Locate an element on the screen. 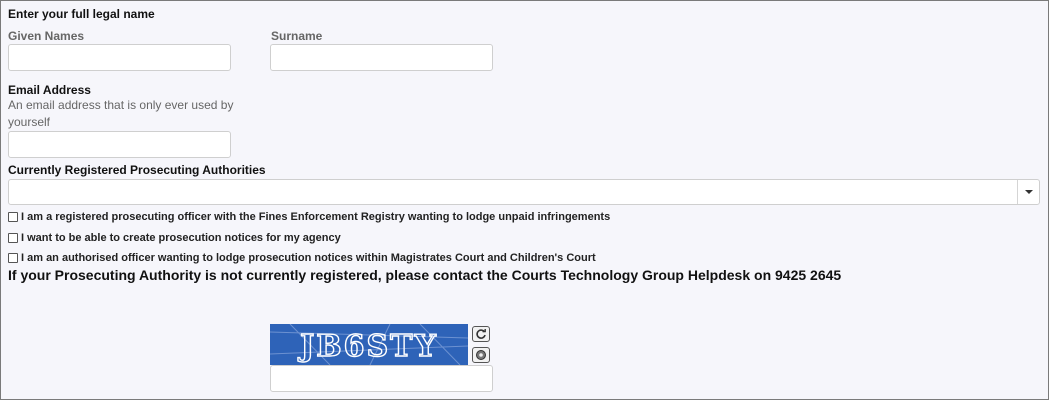 The height and width of the screenshot is (400, 1049). checkbox-authorised-officer is located at coordinates (13, 258).